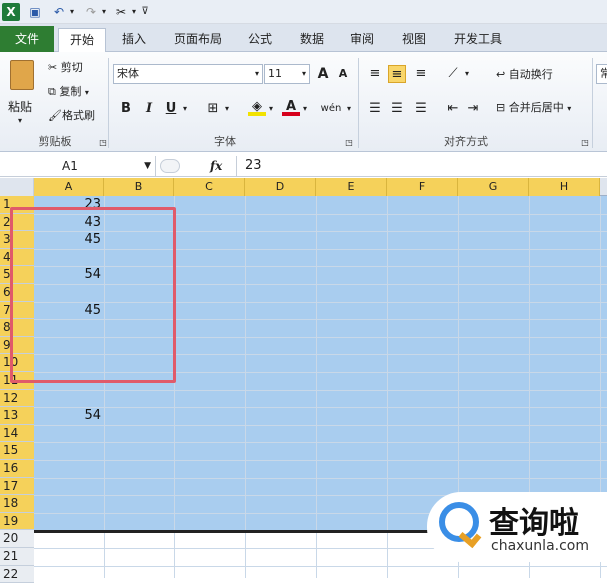 The image size is (607, 583). I want to click on name-box: A1 ▼, so click(78, 166).